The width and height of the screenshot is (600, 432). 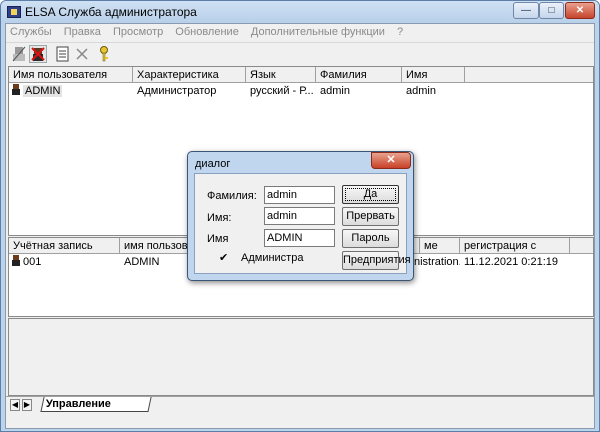 I want to click on name-field, so click(x=299, y=216).